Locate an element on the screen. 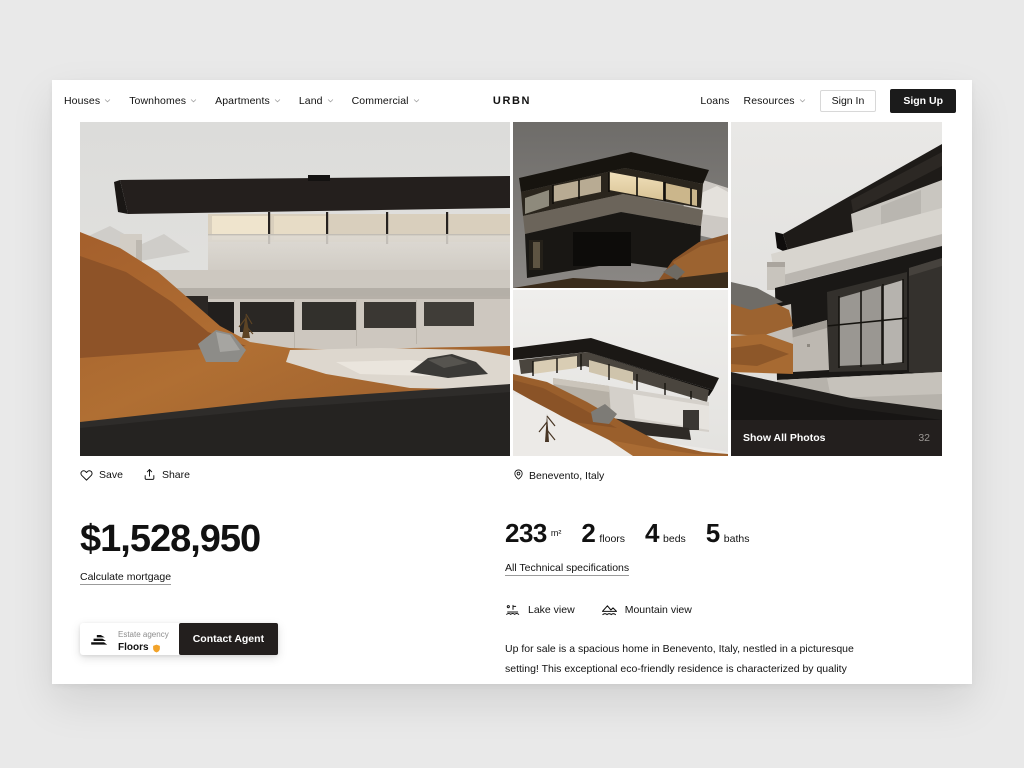  nav-item-townhomes-label: Townhomes is located at coordinates (158, 101).